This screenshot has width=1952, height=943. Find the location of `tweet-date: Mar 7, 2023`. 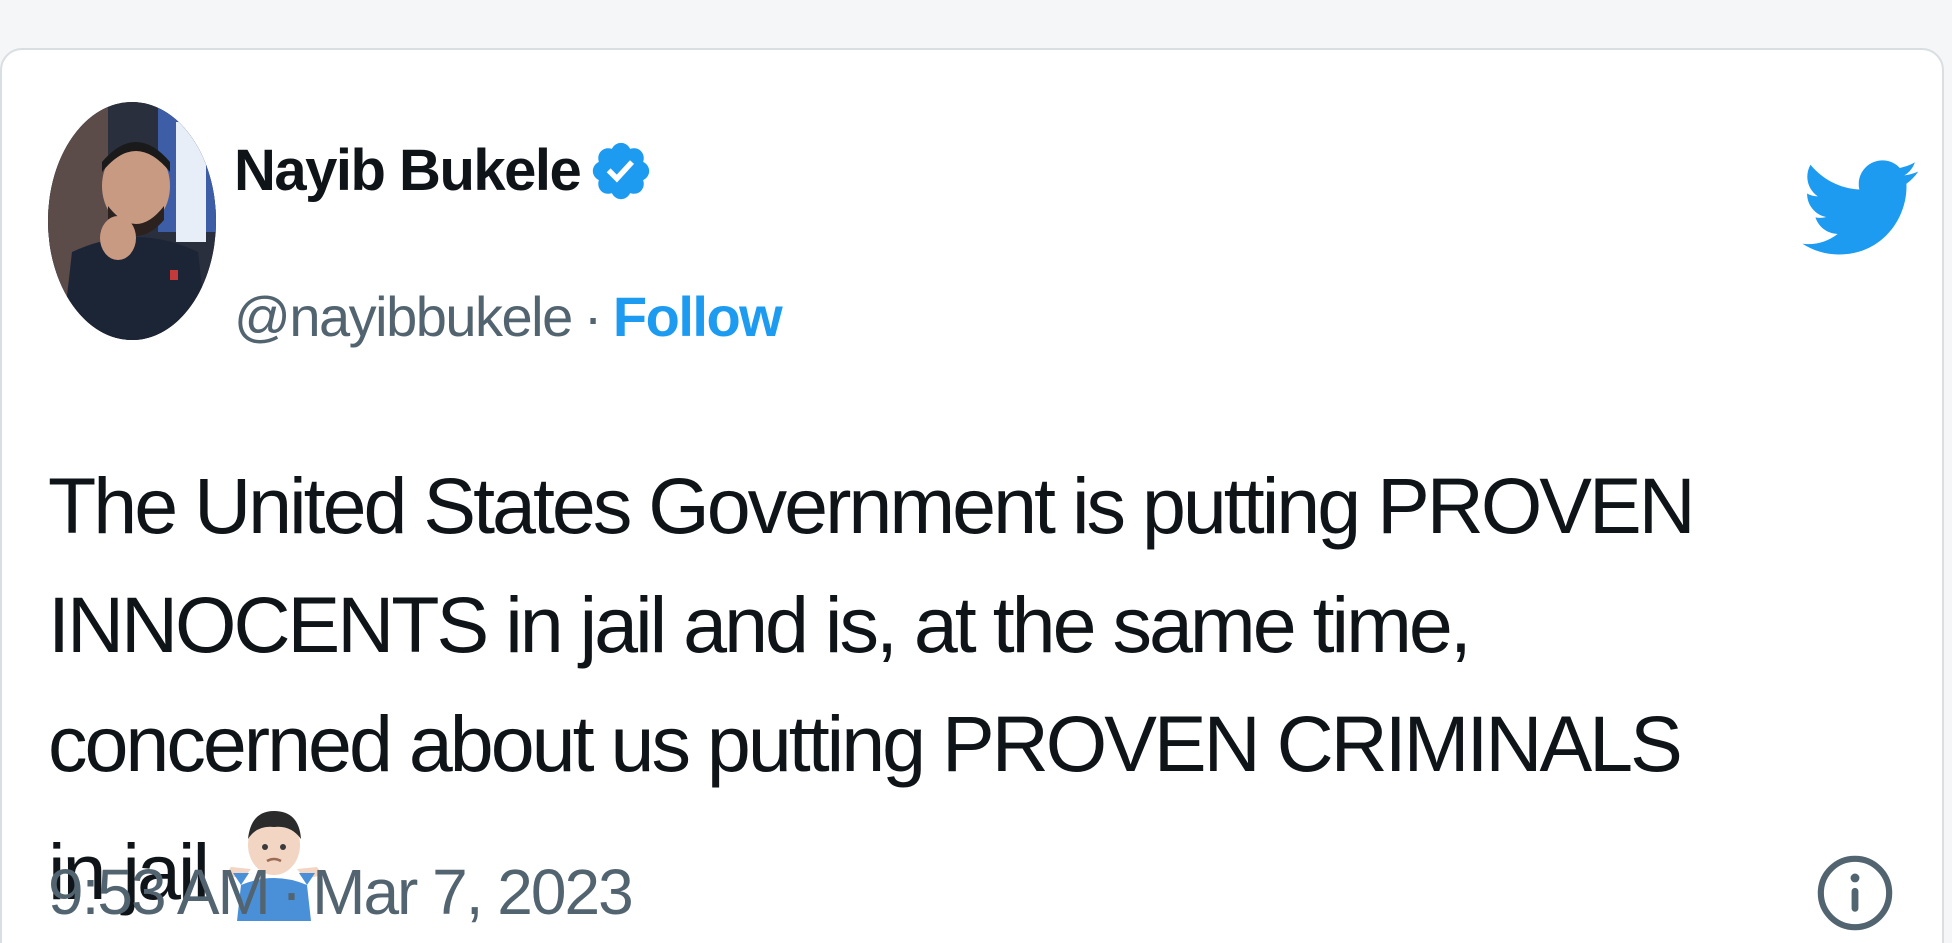

tweet-date: Mar 7, 2023 is located at coordinates (473, 892).